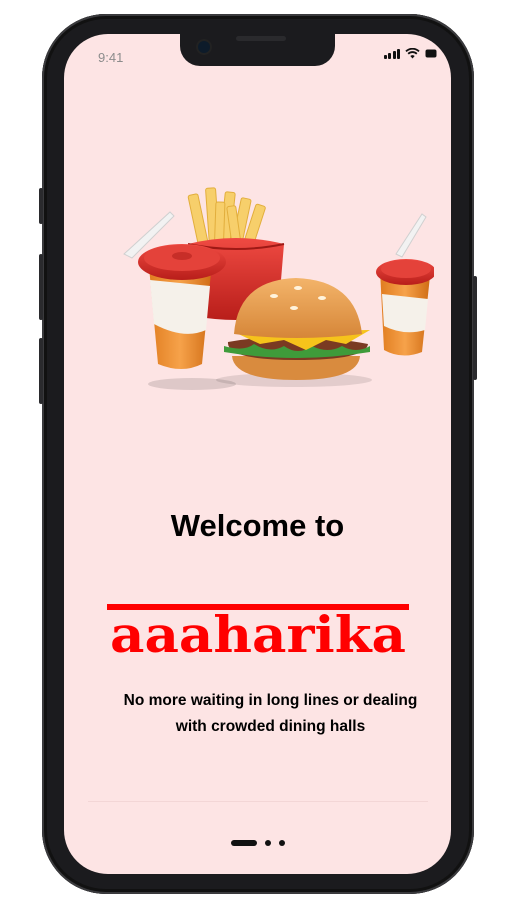 The height and width of the screenshot is (908, 506). I want to click on subtitle-line-2: with crowded dining halls, so click(270, 726).